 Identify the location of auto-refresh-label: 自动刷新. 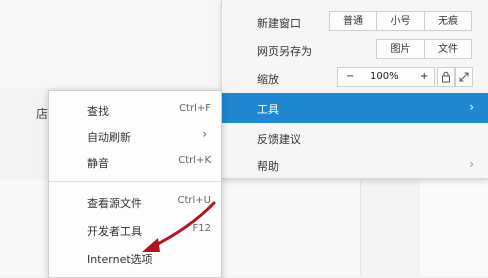
(109, 137).